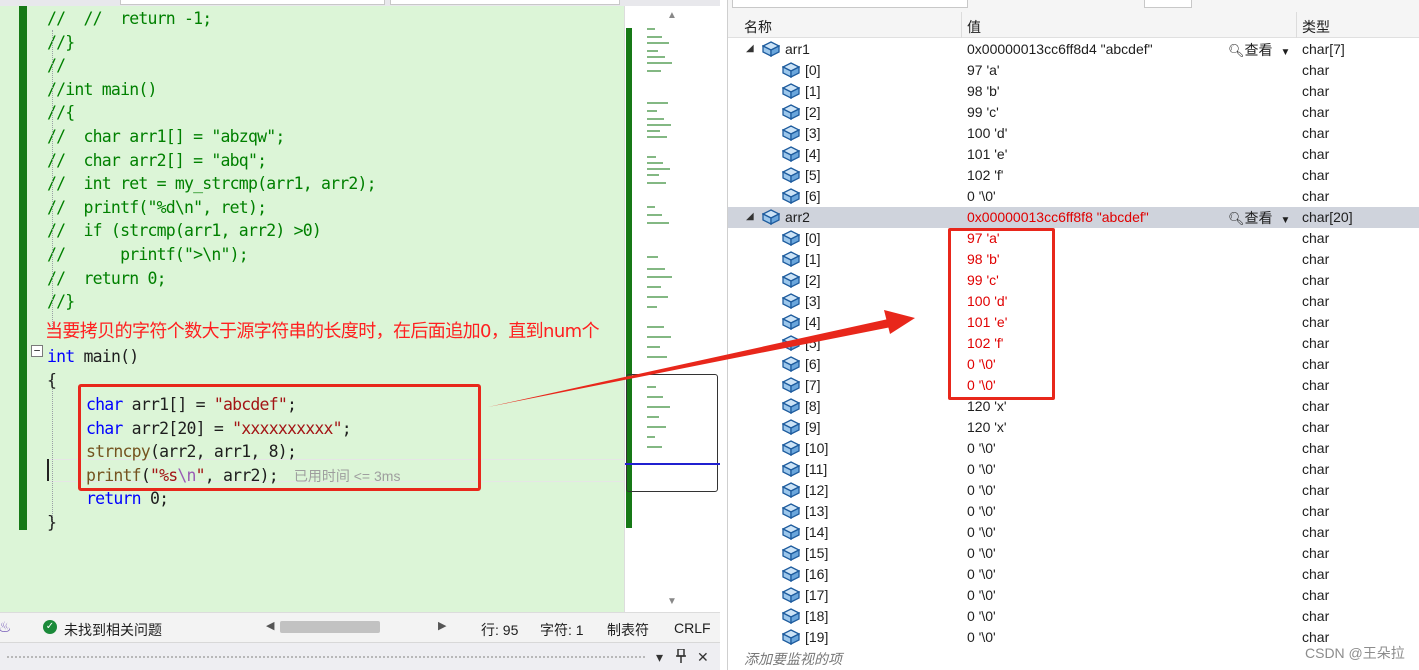 Image resolution: width=1419 pixels, height=670 pixels. Describe the element at coordinates (1073, 532) in the screenshot. I see `watch-element-row: [14] 0 '\0' char` at that location.